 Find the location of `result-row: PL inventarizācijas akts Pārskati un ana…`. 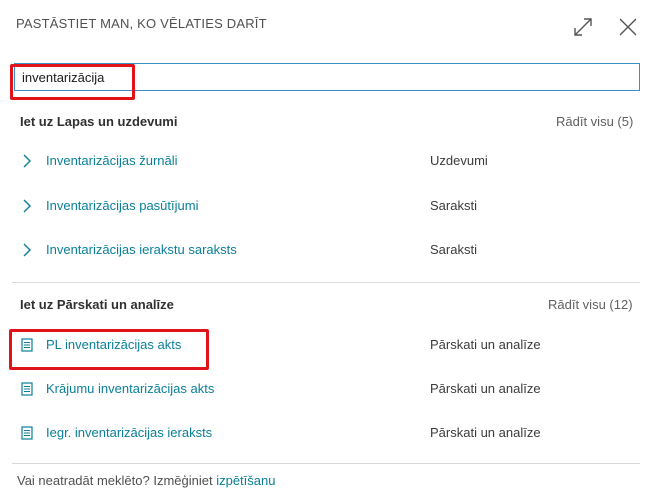

result-row: PL inventarizācijas akts Pārskati un ana… is located at coordinates (329, 346).